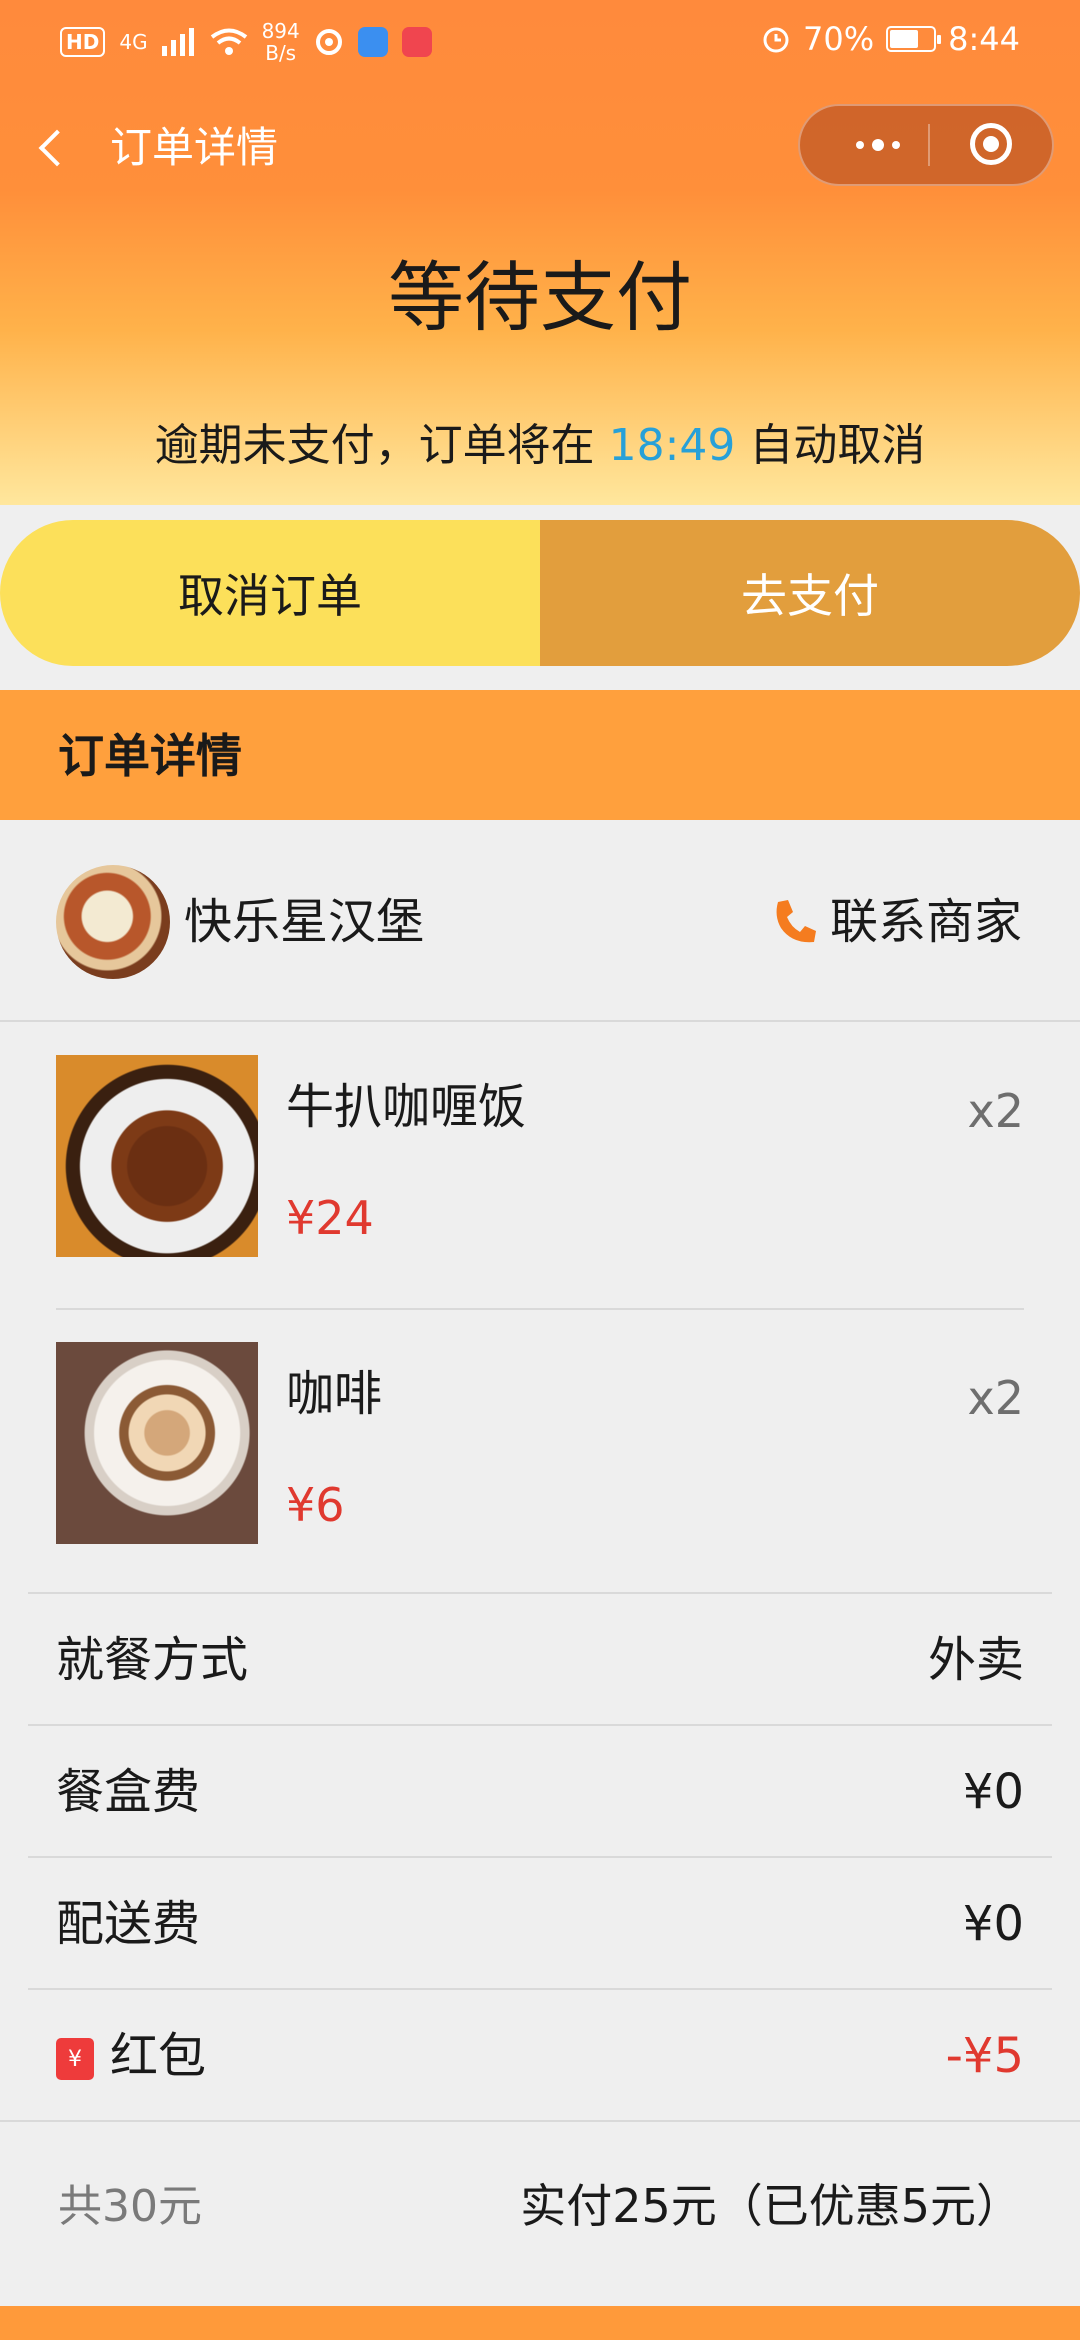  What do you see at coordinates (540, 148) in the screenshot?
I see `navigation-bar: 订单详情` at bounding box center [540, 148].